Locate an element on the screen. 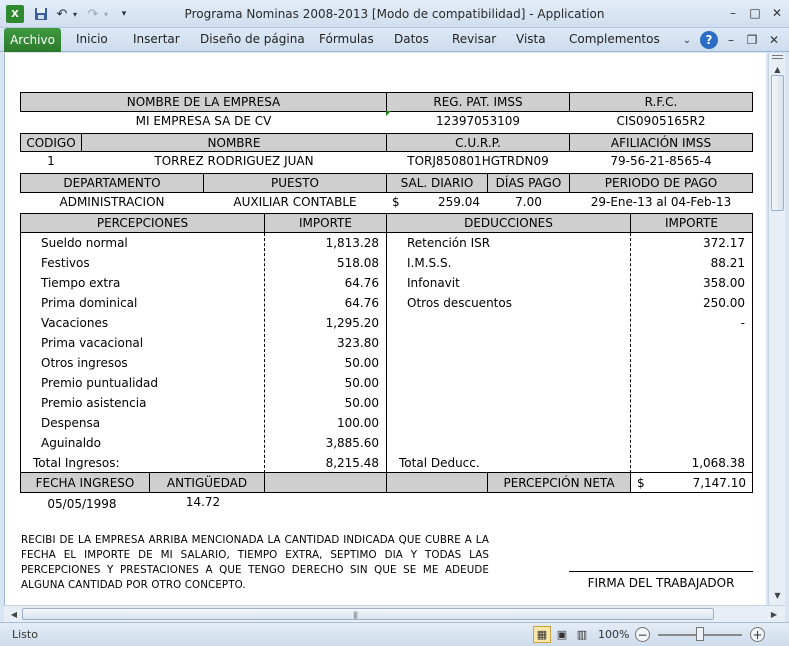 The image size is (789, 646). box-right-border is located at coordinates (752, 353).